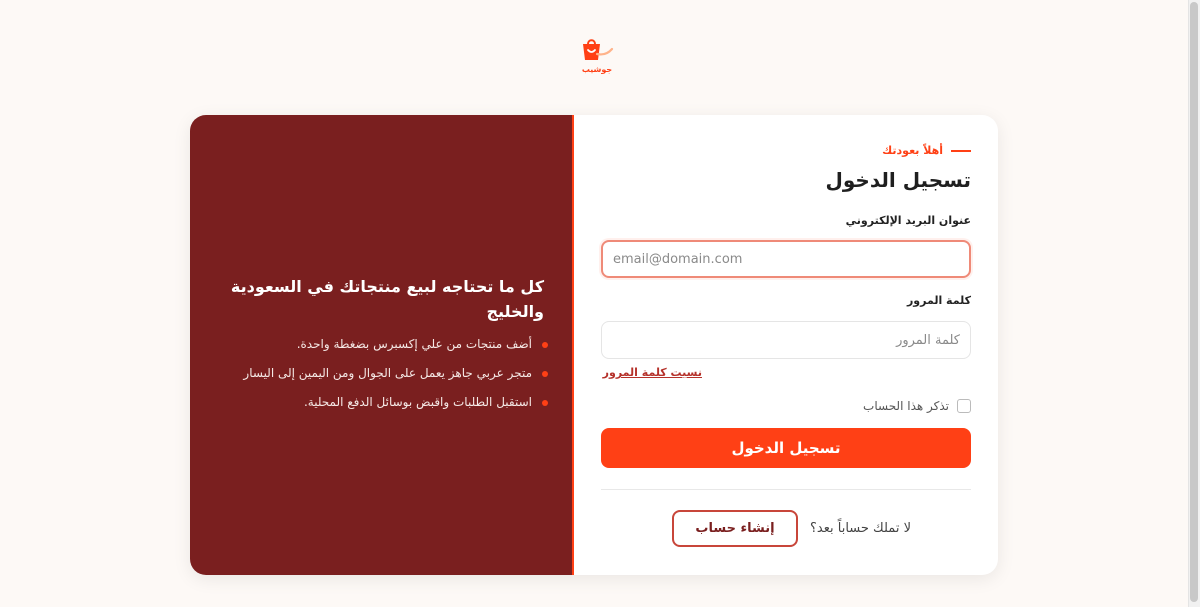 This screenshot has height=607, width=1200. I want to click on email-field, so click(786, 259).